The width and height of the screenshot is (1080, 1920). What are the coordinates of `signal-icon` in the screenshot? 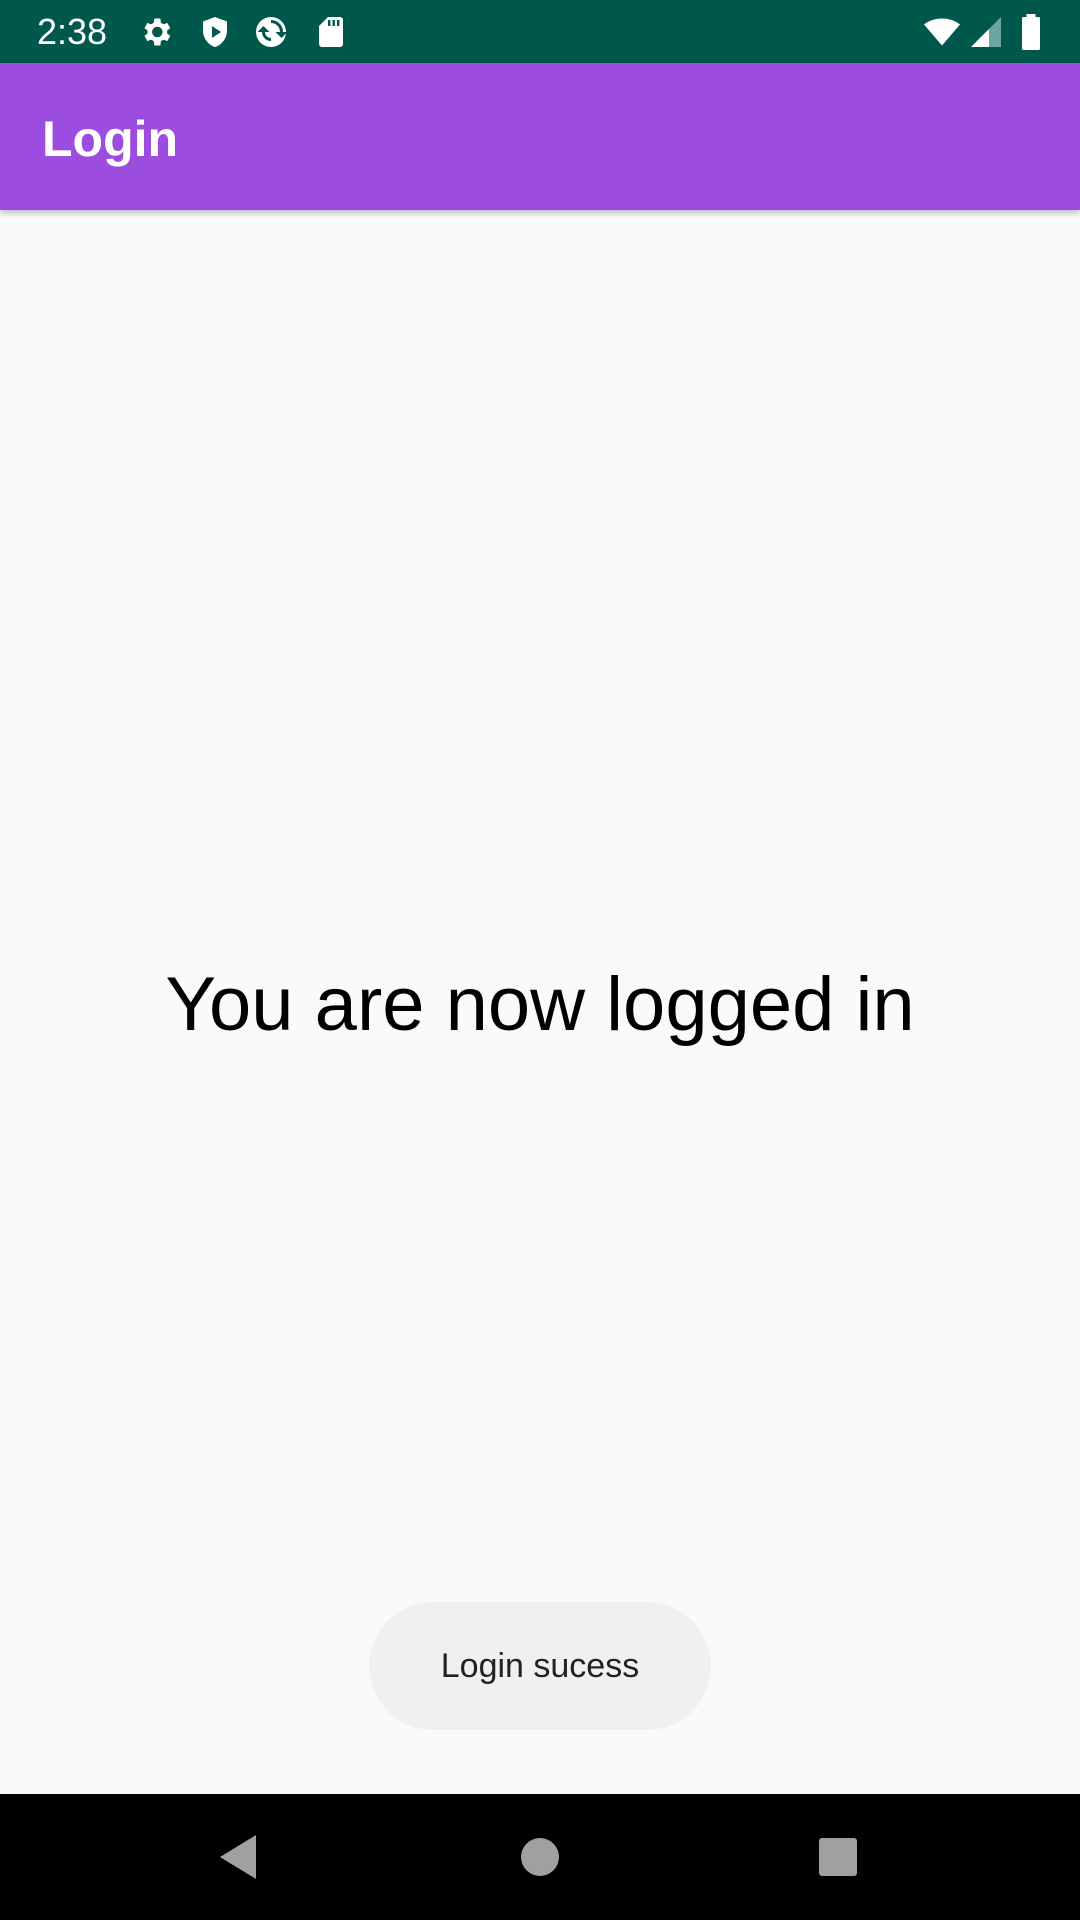 It's located at (986, 32).